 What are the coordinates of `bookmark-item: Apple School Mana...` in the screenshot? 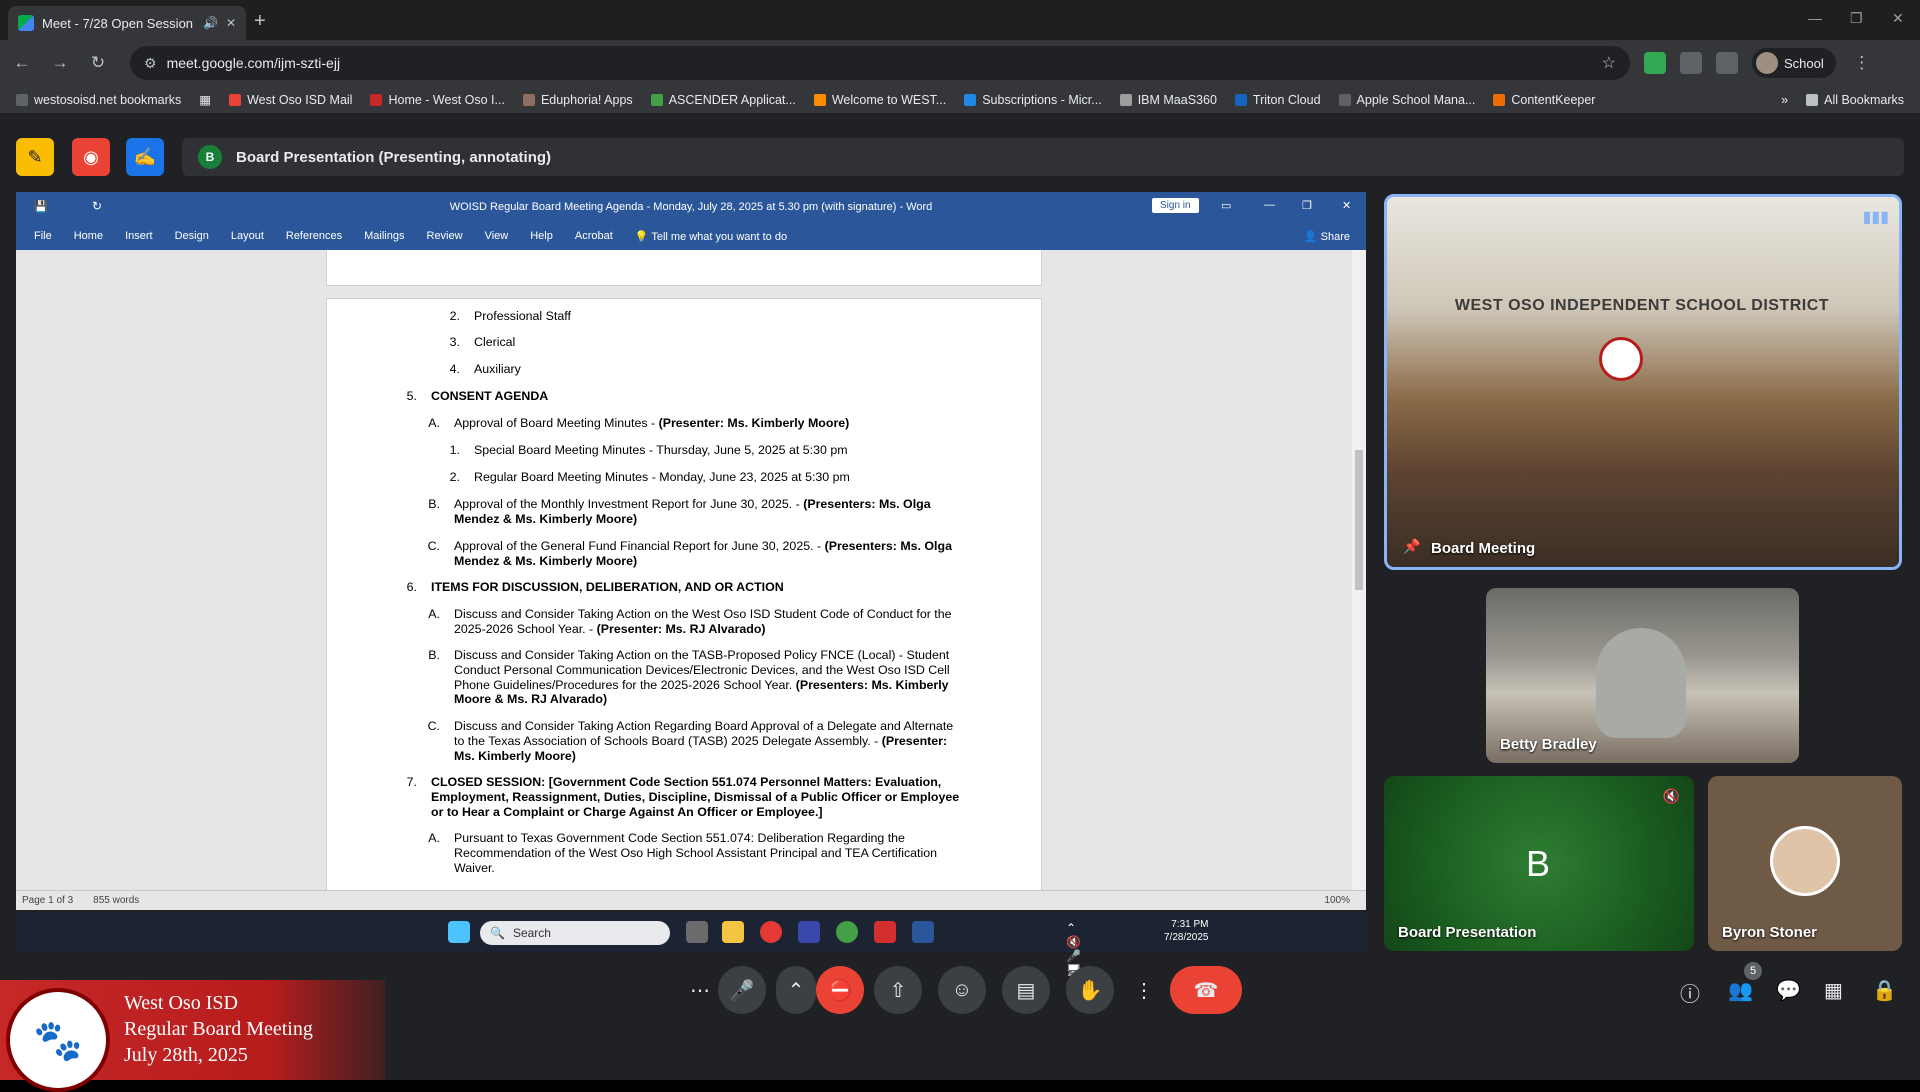 It's located at (1406, 100).